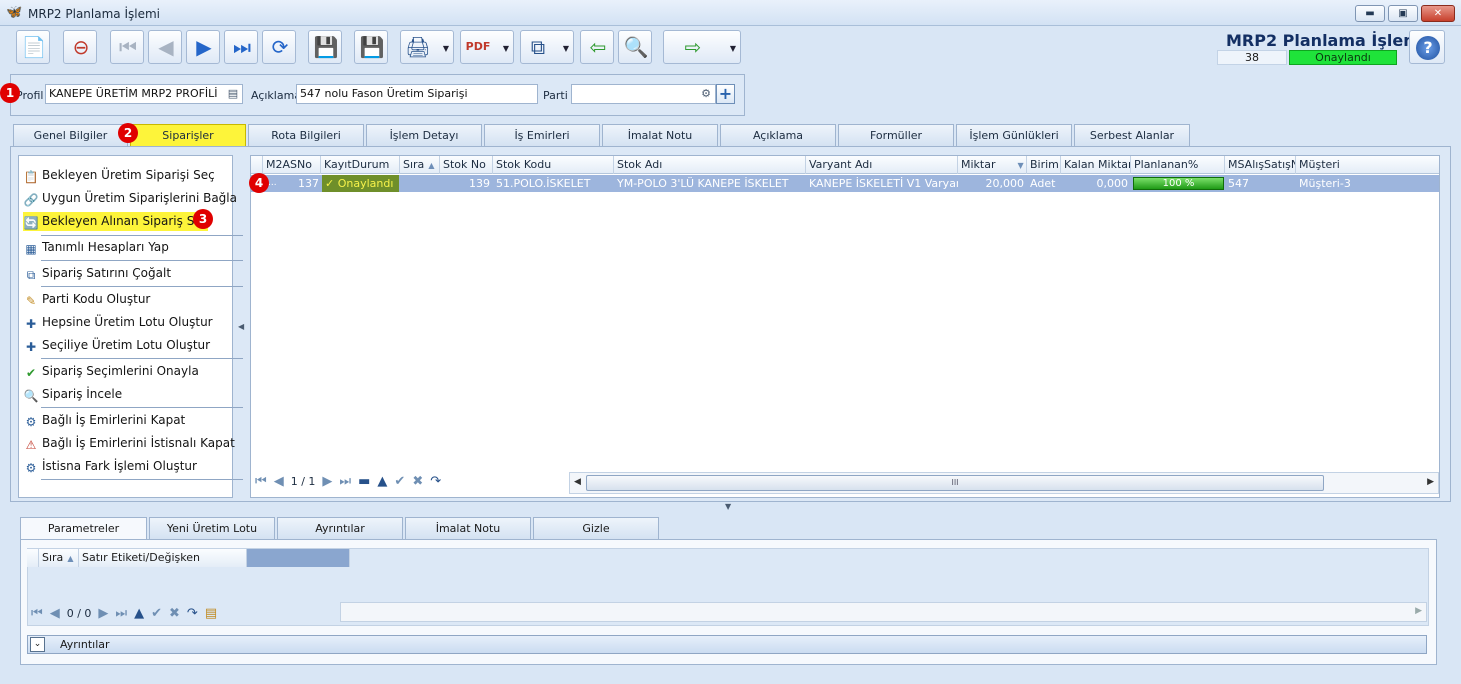 This screenshot has height=684, width=1461. What do you see at coordinates (702, 47) in the screenshot?
I see `exit-button: ⇨ ▼` at bounding box center [702, 47].